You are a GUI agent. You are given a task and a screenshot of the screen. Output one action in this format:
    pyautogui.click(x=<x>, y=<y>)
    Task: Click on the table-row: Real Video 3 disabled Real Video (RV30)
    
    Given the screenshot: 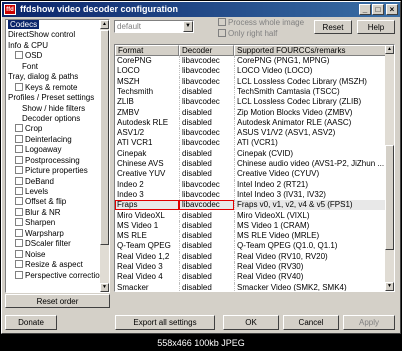 What is the action you would take?
    pyautogui.click(x=251, y=267)
    